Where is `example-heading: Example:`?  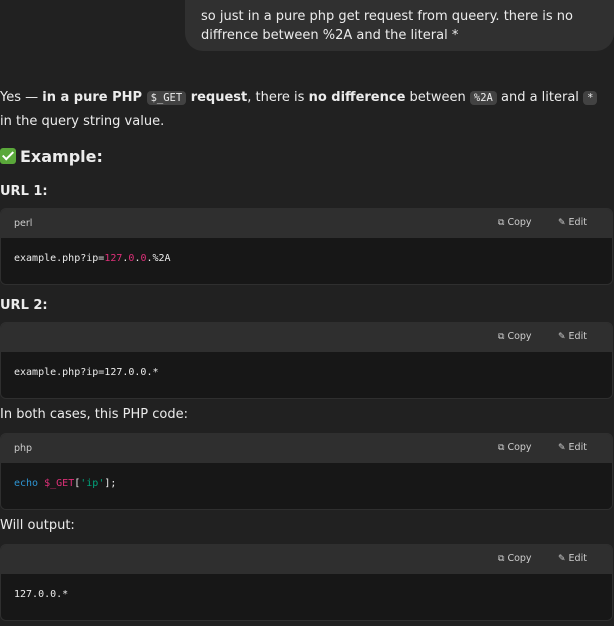 example-heading: Example: is located at coordinates (51, 157).